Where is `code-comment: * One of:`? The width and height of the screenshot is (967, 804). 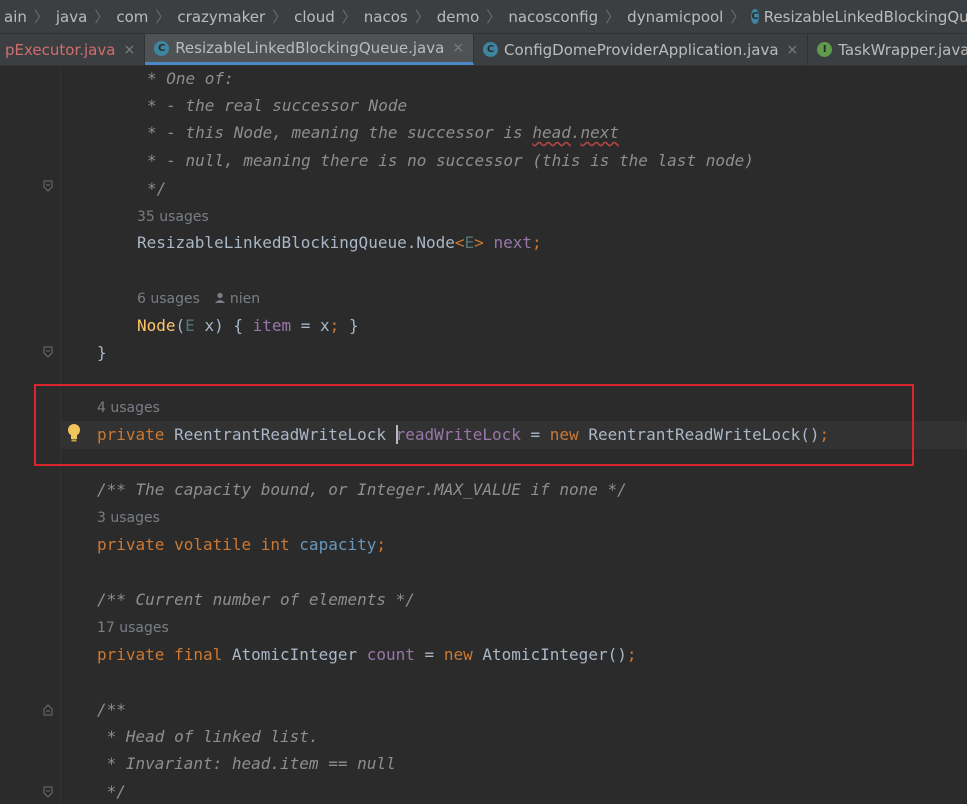
code-comment: * One of: is located at coordinates (190, 78).